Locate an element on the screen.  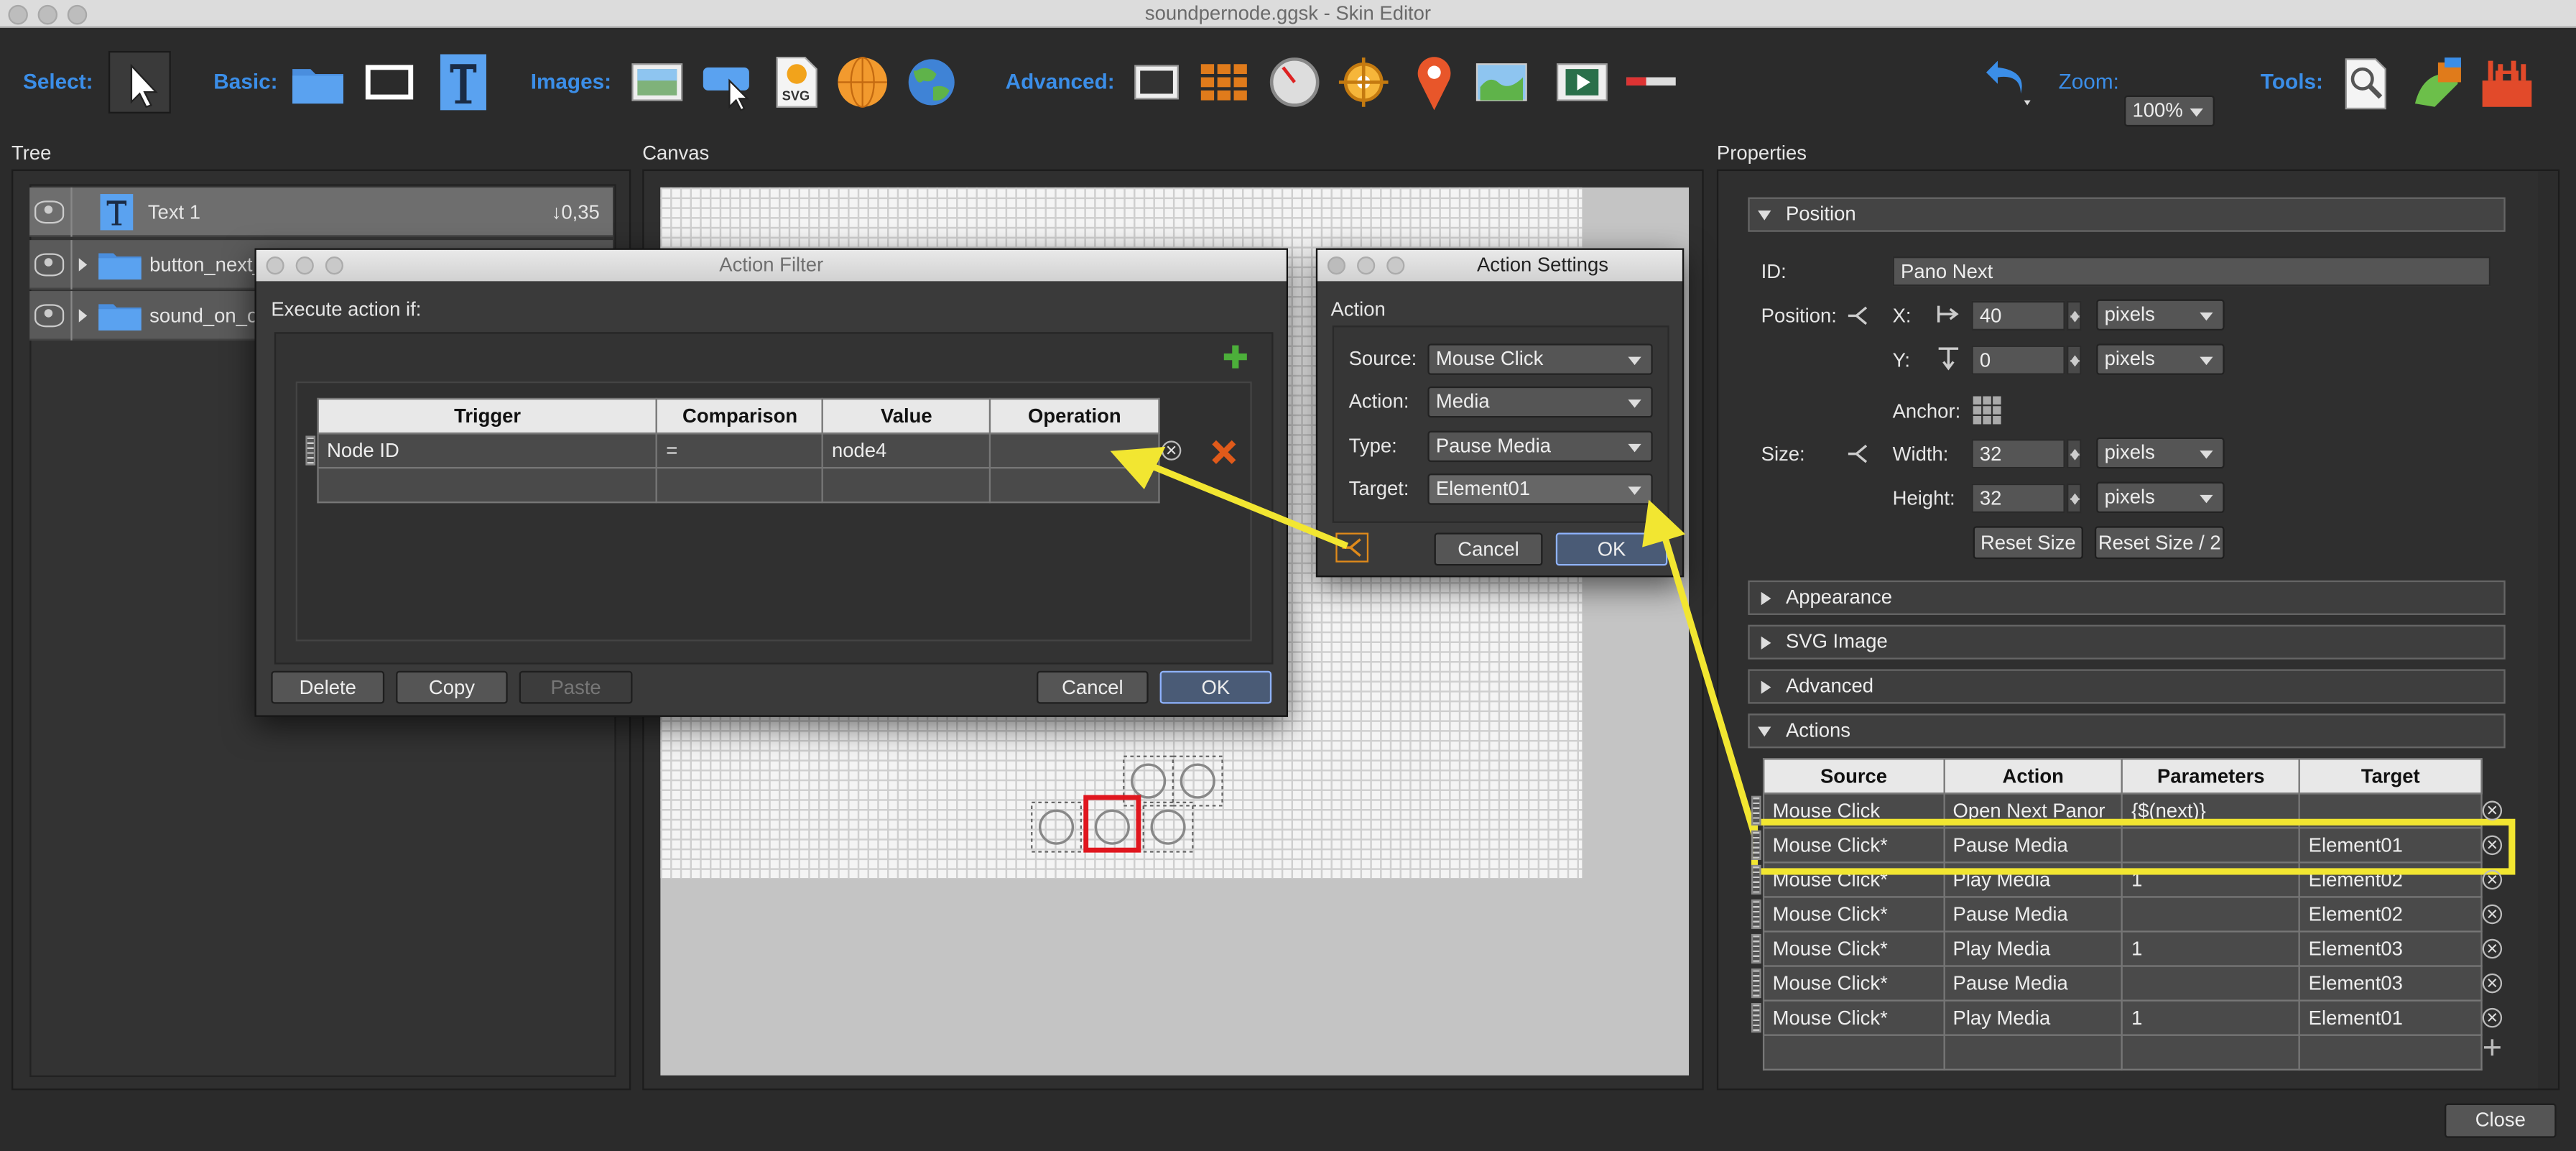
filter-col-trigger: Trigger is located at coordinates (487, 416).